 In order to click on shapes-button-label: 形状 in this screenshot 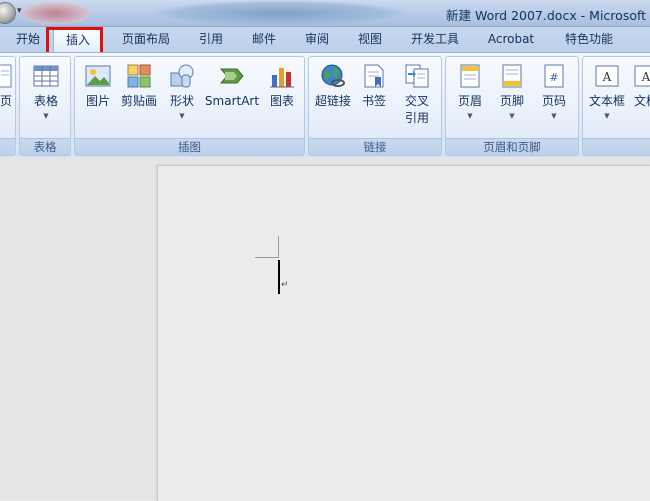, I will do `click(181, 101)`.